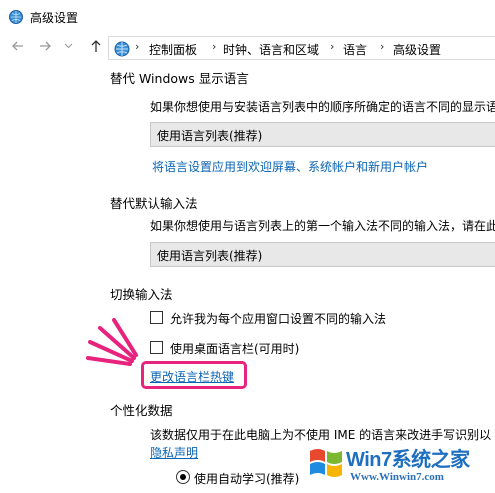  I want to click on input-method-select: 使用语言列表(推荐), so click(322, 254).